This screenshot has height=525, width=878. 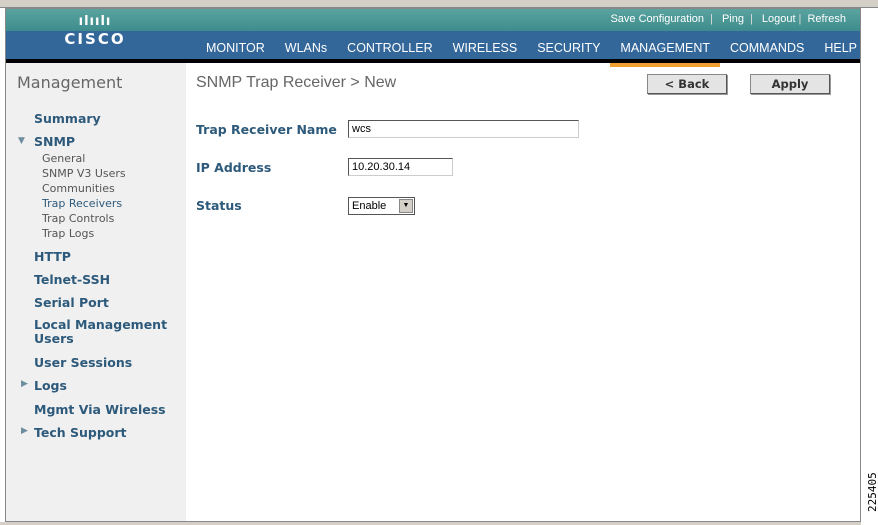 I want to click on expanded-triangle-icon: ▼, so click(x=21, y=141).